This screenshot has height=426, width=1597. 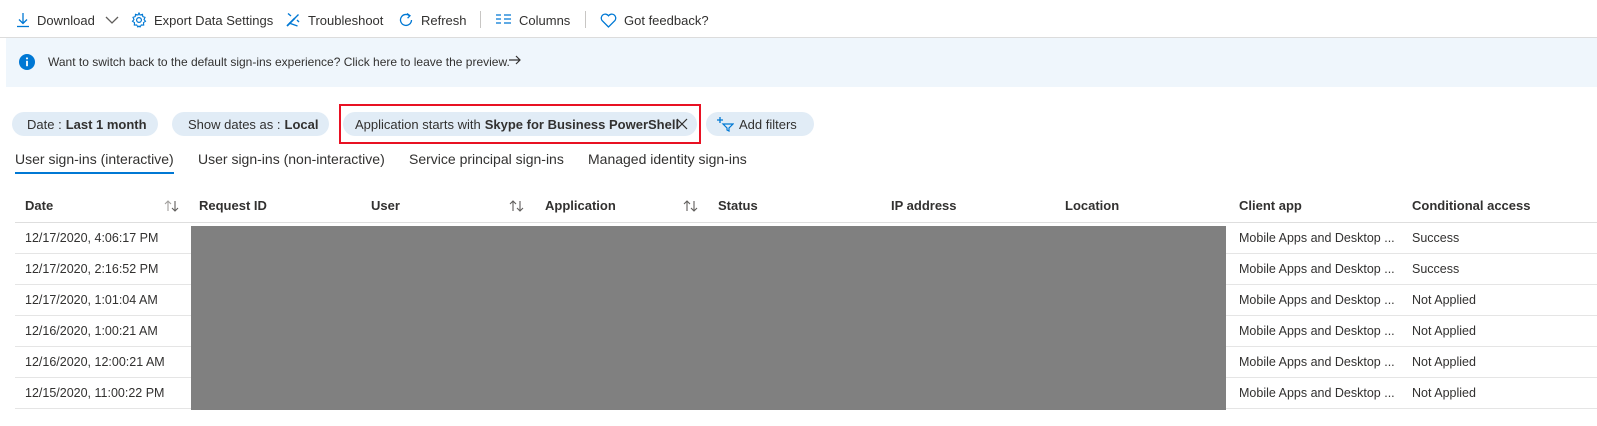 I want to click on columns-label: Columns, so click(x=545, y=20).